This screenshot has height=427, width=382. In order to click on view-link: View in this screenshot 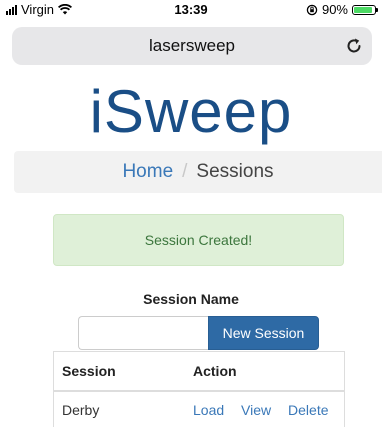, I will do `click(256, 410)`.